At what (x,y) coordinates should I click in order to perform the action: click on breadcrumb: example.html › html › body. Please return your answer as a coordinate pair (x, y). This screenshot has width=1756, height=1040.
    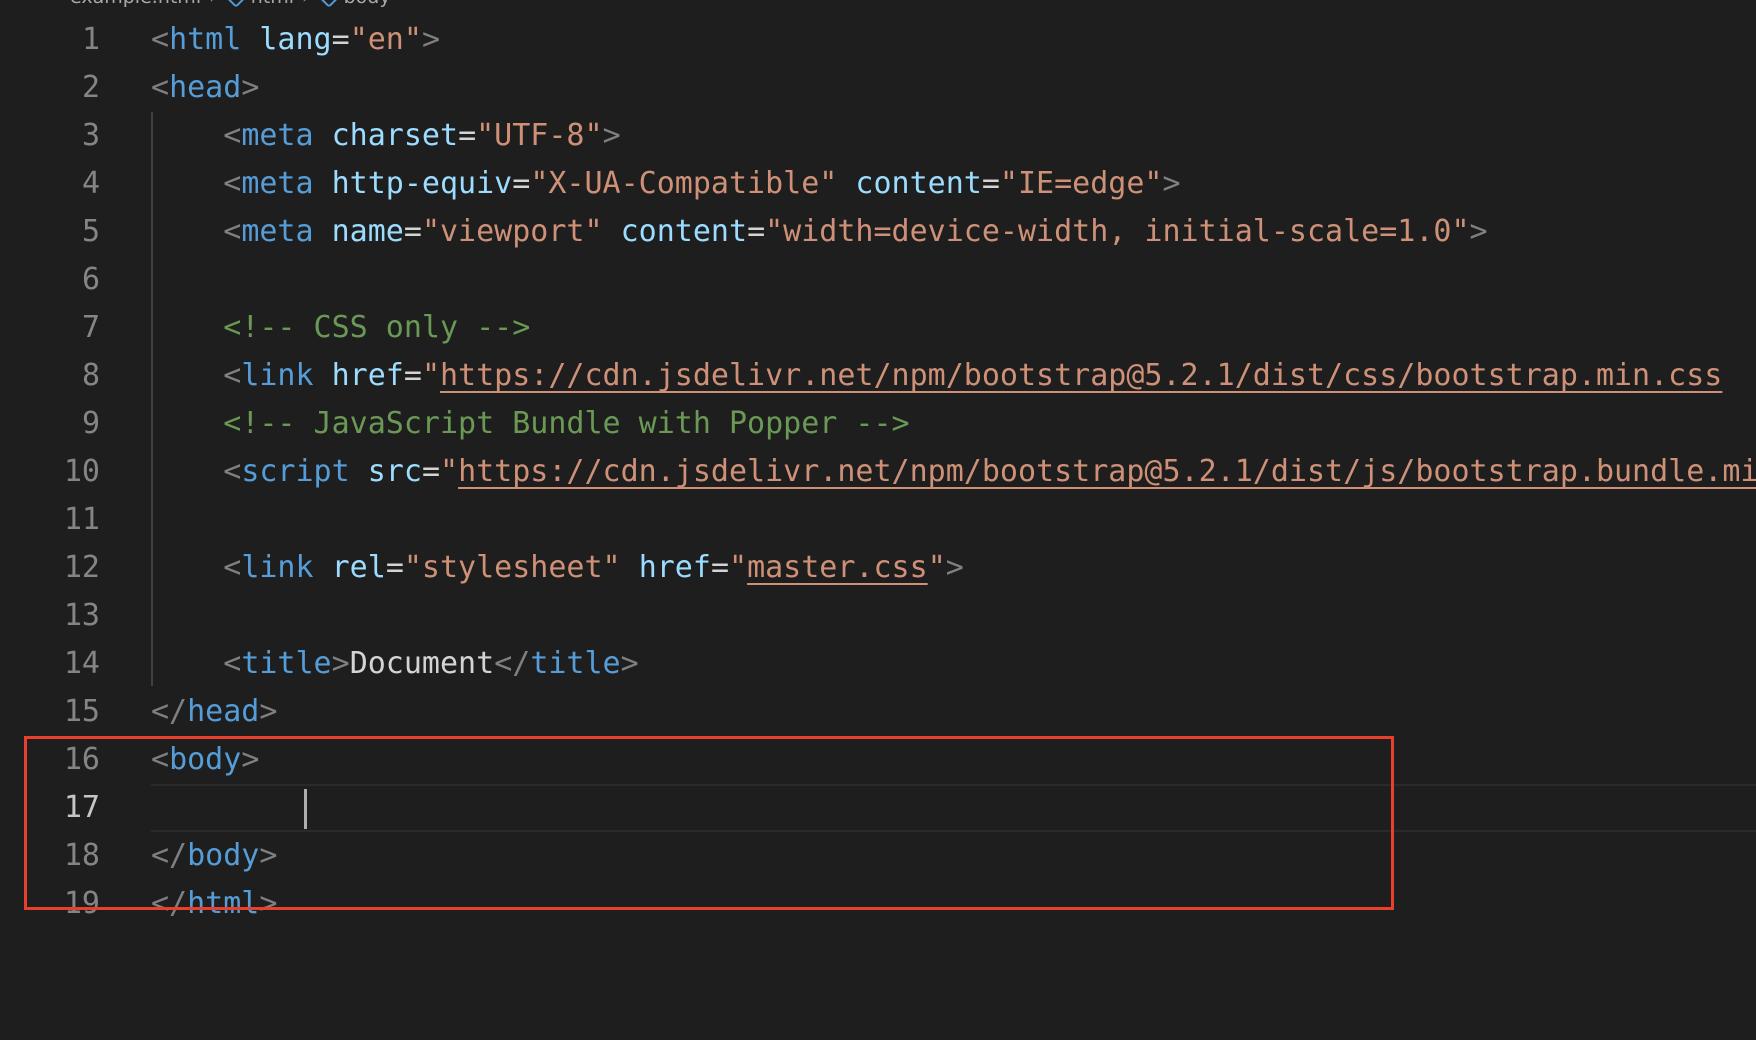
    Looking at the image, I should click on (230, 4).